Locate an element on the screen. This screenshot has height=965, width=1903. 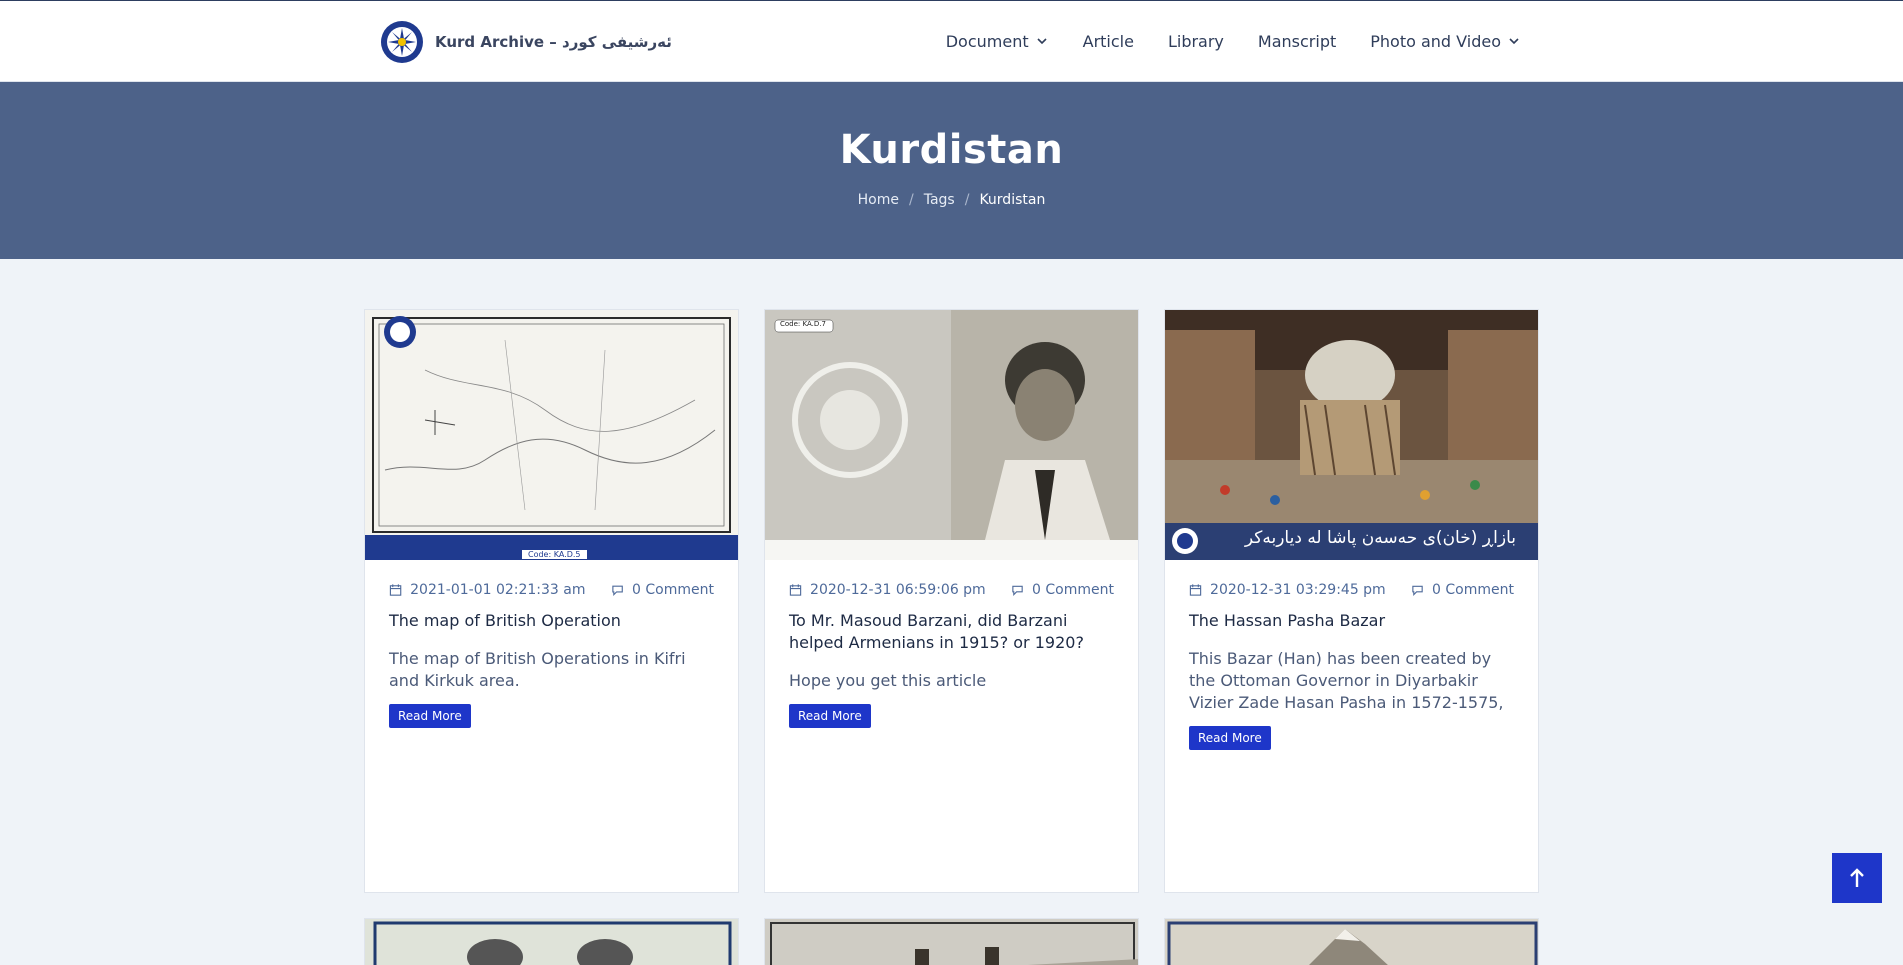
nav-manuscript: Manscript is located at coordinates (1297, 41).